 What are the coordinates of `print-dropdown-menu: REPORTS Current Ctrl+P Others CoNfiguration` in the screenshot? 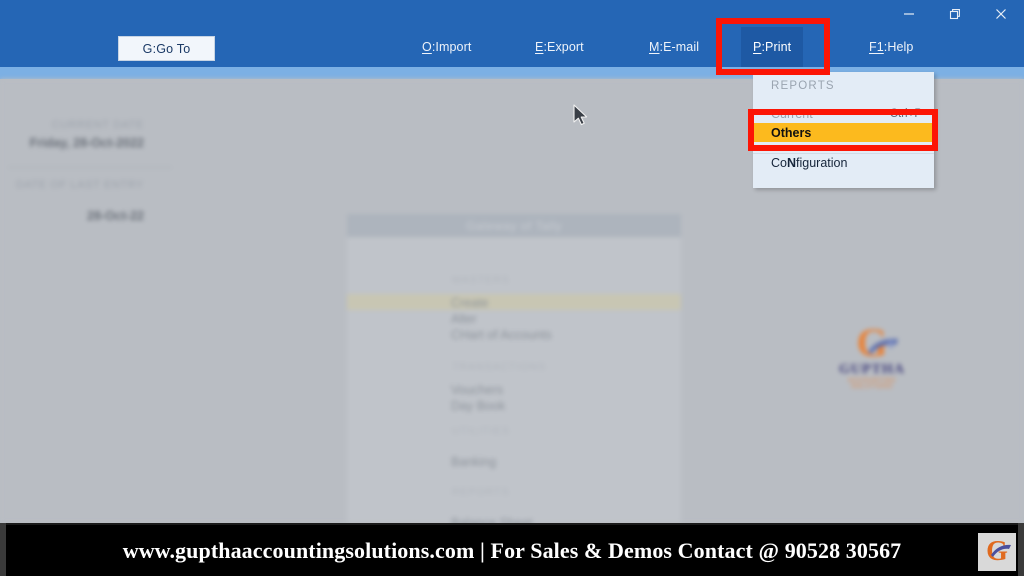 It's located at (843, 130).